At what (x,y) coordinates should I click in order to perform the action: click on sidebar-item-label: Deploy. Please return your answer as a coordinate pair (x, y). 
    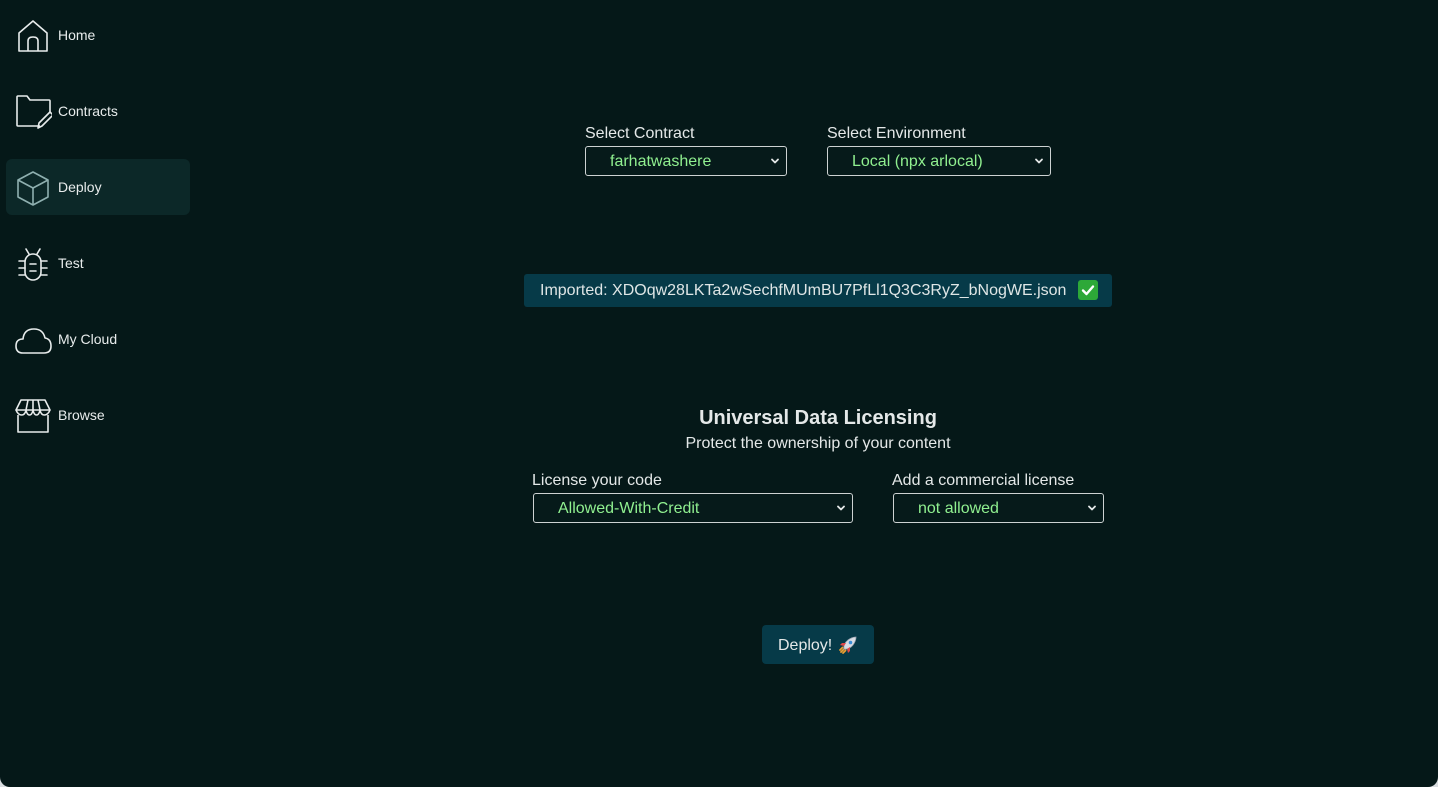
    Looking at the image, I should click on (80, 187).